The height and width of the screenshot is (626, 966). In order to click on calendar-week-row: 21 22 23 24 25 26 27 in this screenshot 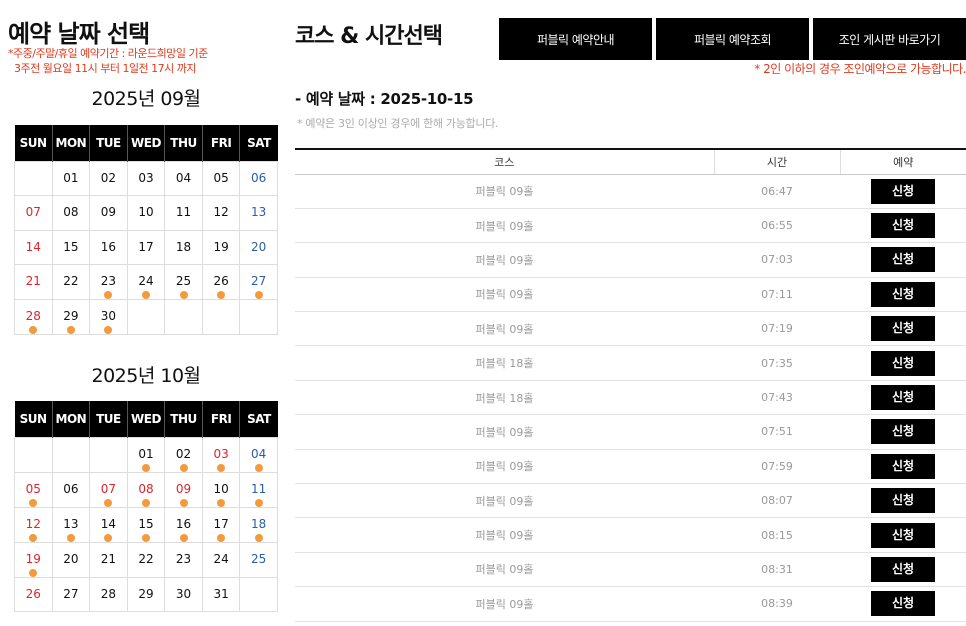, I will do `click(146, 282)`.